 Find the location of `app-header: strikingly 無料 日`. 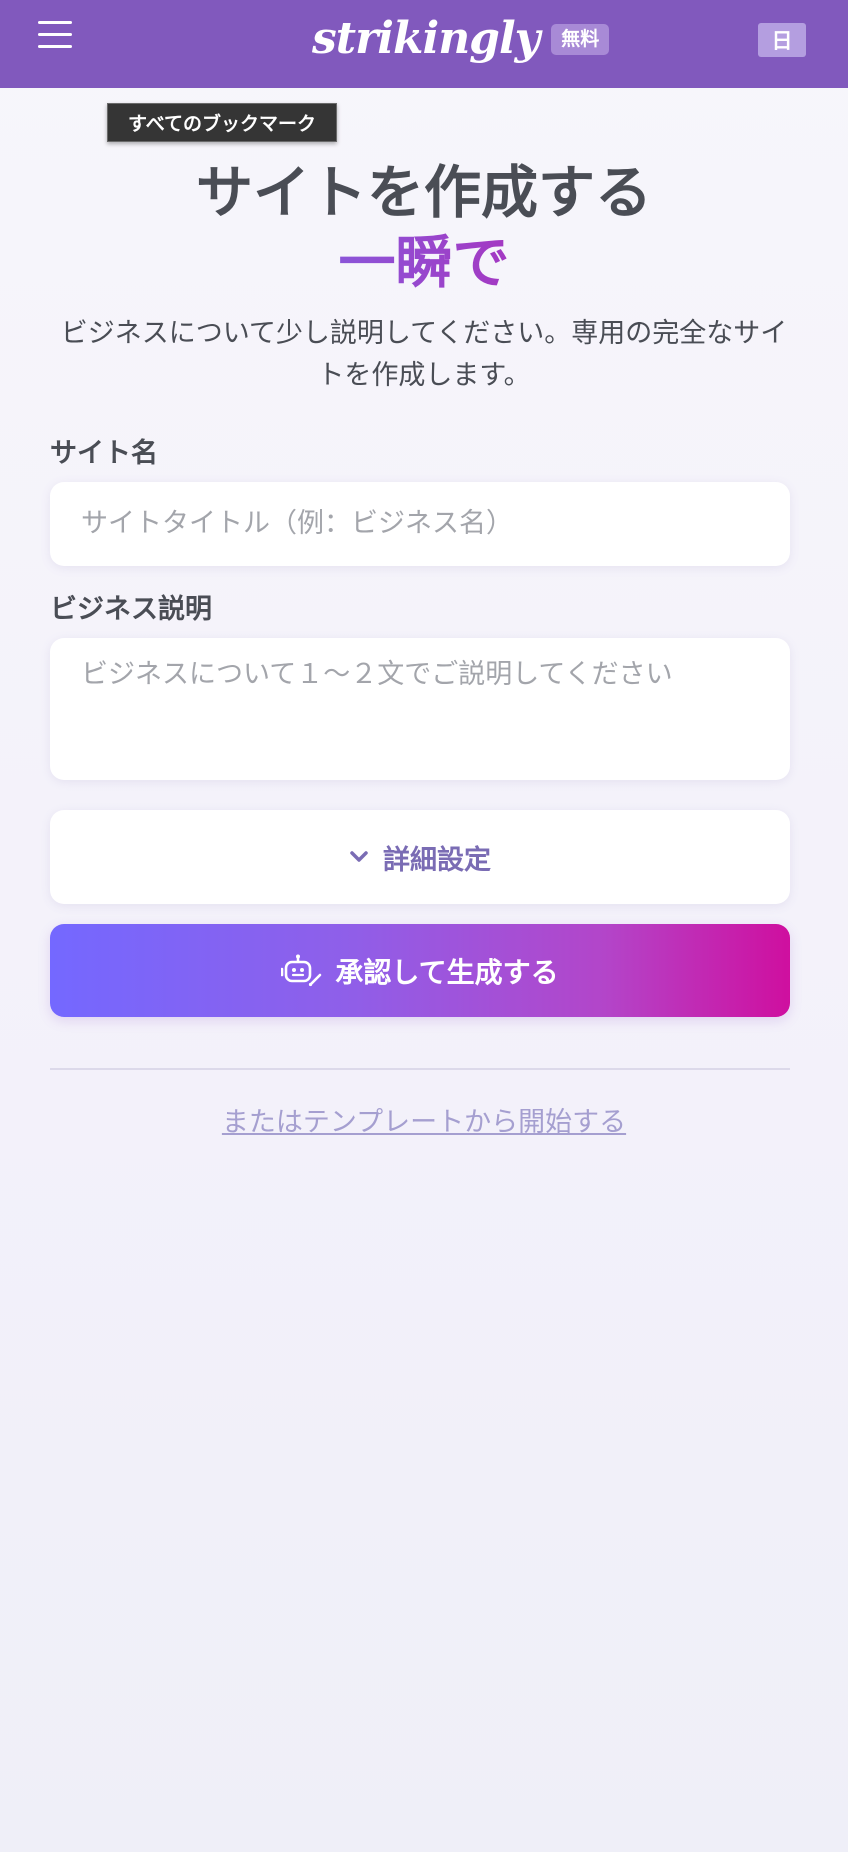

app-header: strikingly 無料 日 is located at coordinates (424, 44).